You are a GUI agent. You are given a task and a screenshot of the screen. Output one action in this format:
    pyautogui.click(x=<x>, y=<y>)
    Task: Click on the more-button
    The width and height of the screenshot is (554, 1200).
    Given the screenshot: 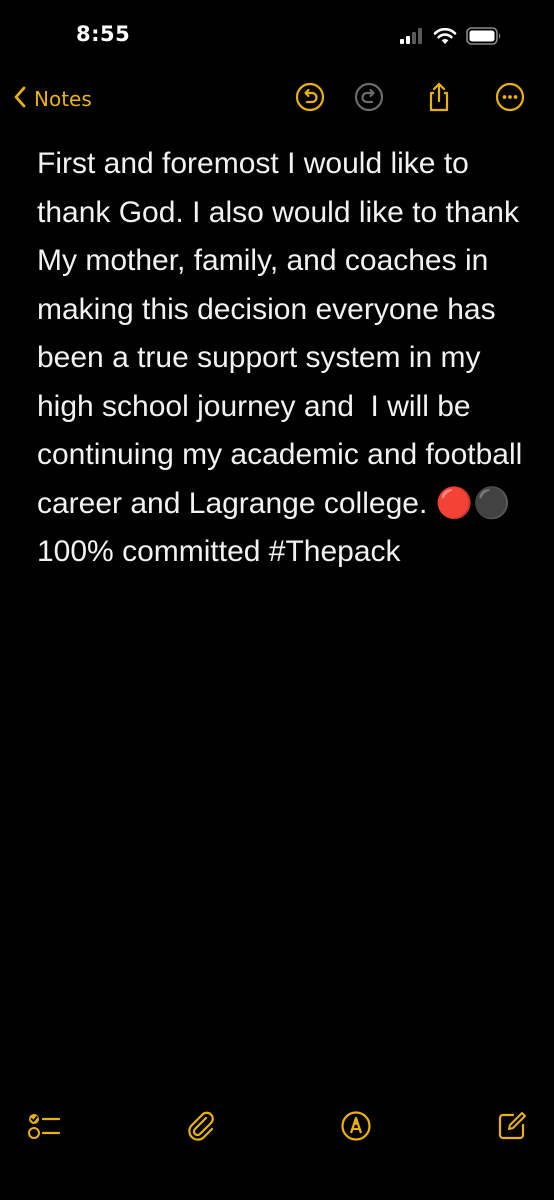 What is the action you would take?
    pyautogui.click(x=510, y=99)
    